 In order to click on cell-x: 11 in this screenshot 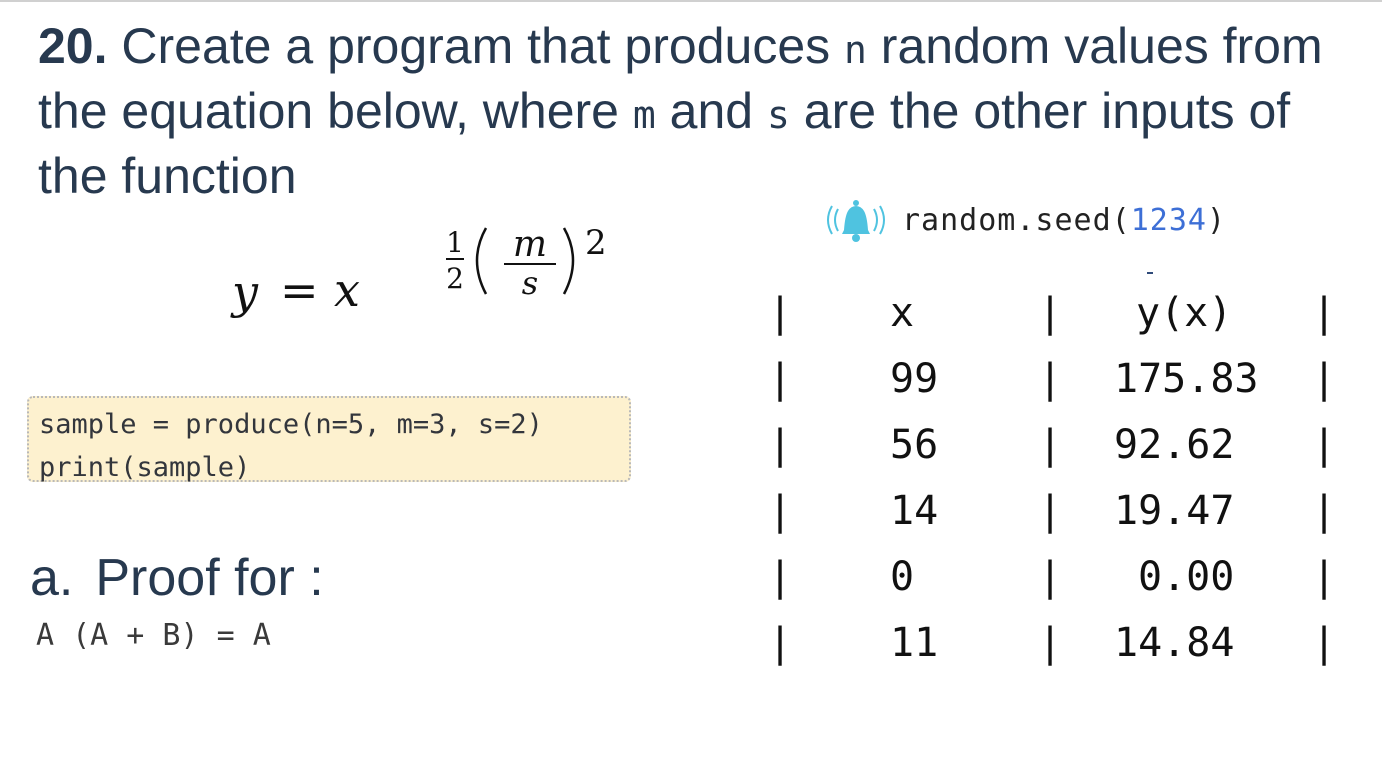, I will do `click(914, 643)`.